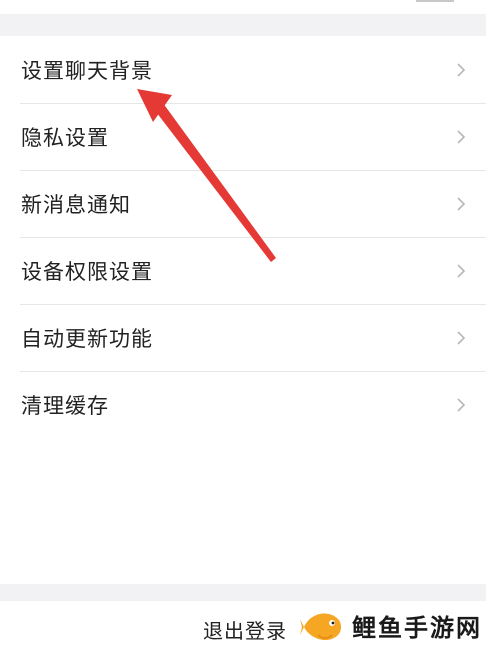 The image size is (486, 649). Describe the element at coordinates (65, 137) in the screenshot. I see `menu-item-label: 隐私设置` at that location.